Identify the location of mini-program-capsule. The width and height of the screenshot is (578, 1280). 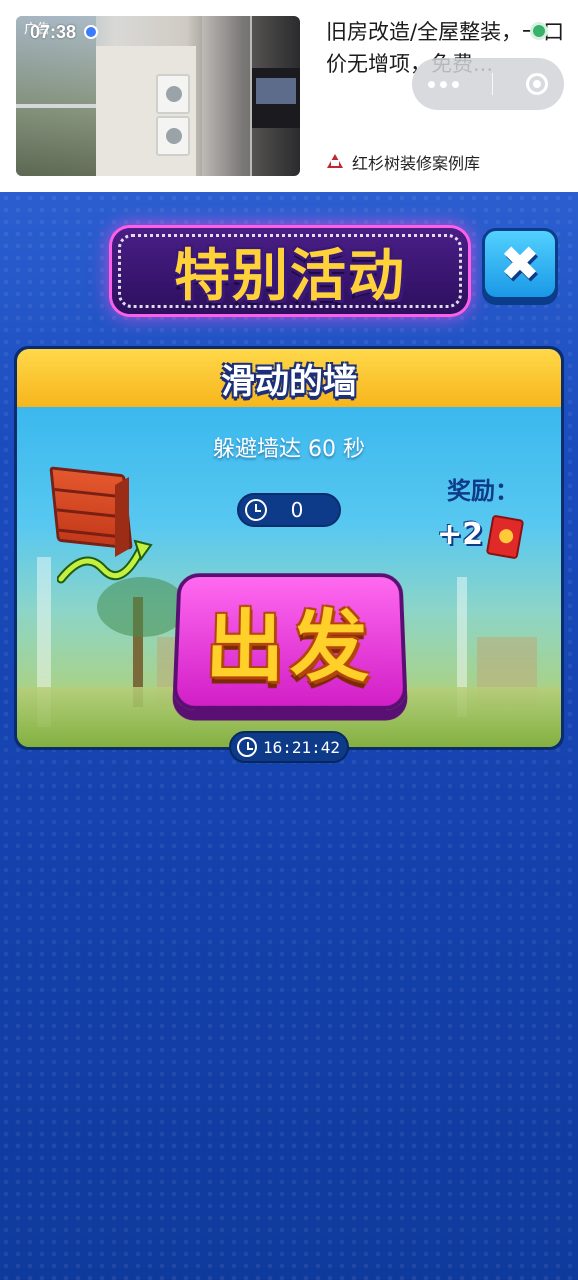
(488, 84).